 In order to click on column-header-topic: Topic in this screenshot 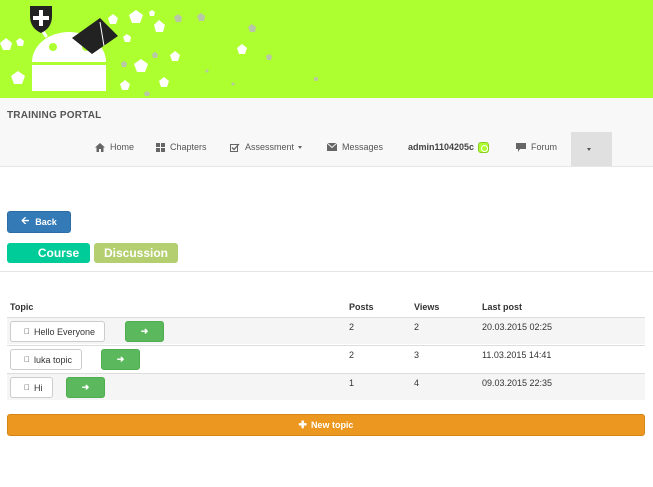, I will do `click(22, 307)`.